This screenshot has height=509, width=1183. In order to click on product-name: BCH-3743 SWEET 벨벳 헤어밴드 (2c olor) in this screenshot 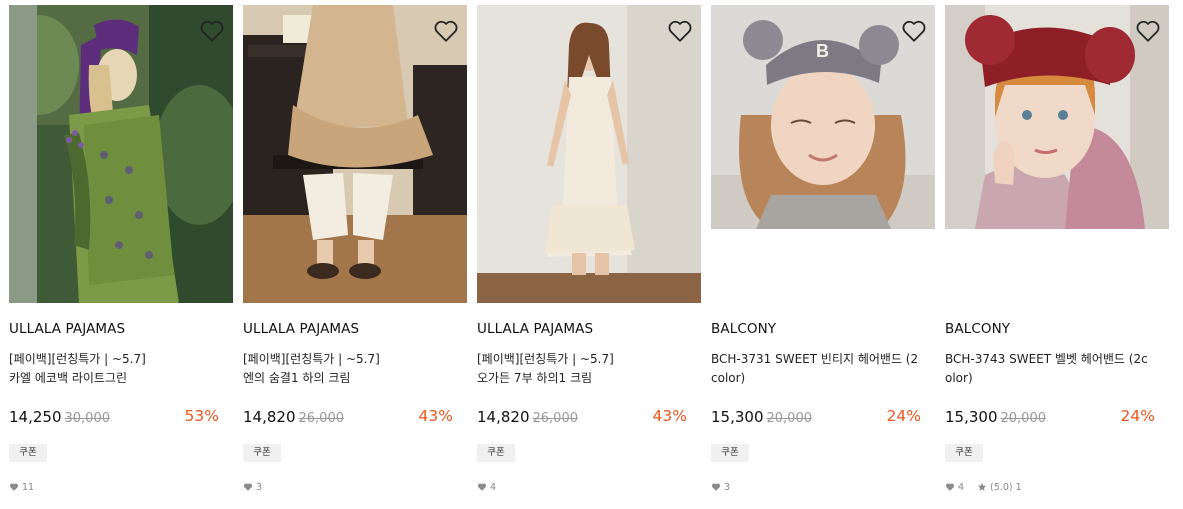, I will do `click(1053, 369)`.